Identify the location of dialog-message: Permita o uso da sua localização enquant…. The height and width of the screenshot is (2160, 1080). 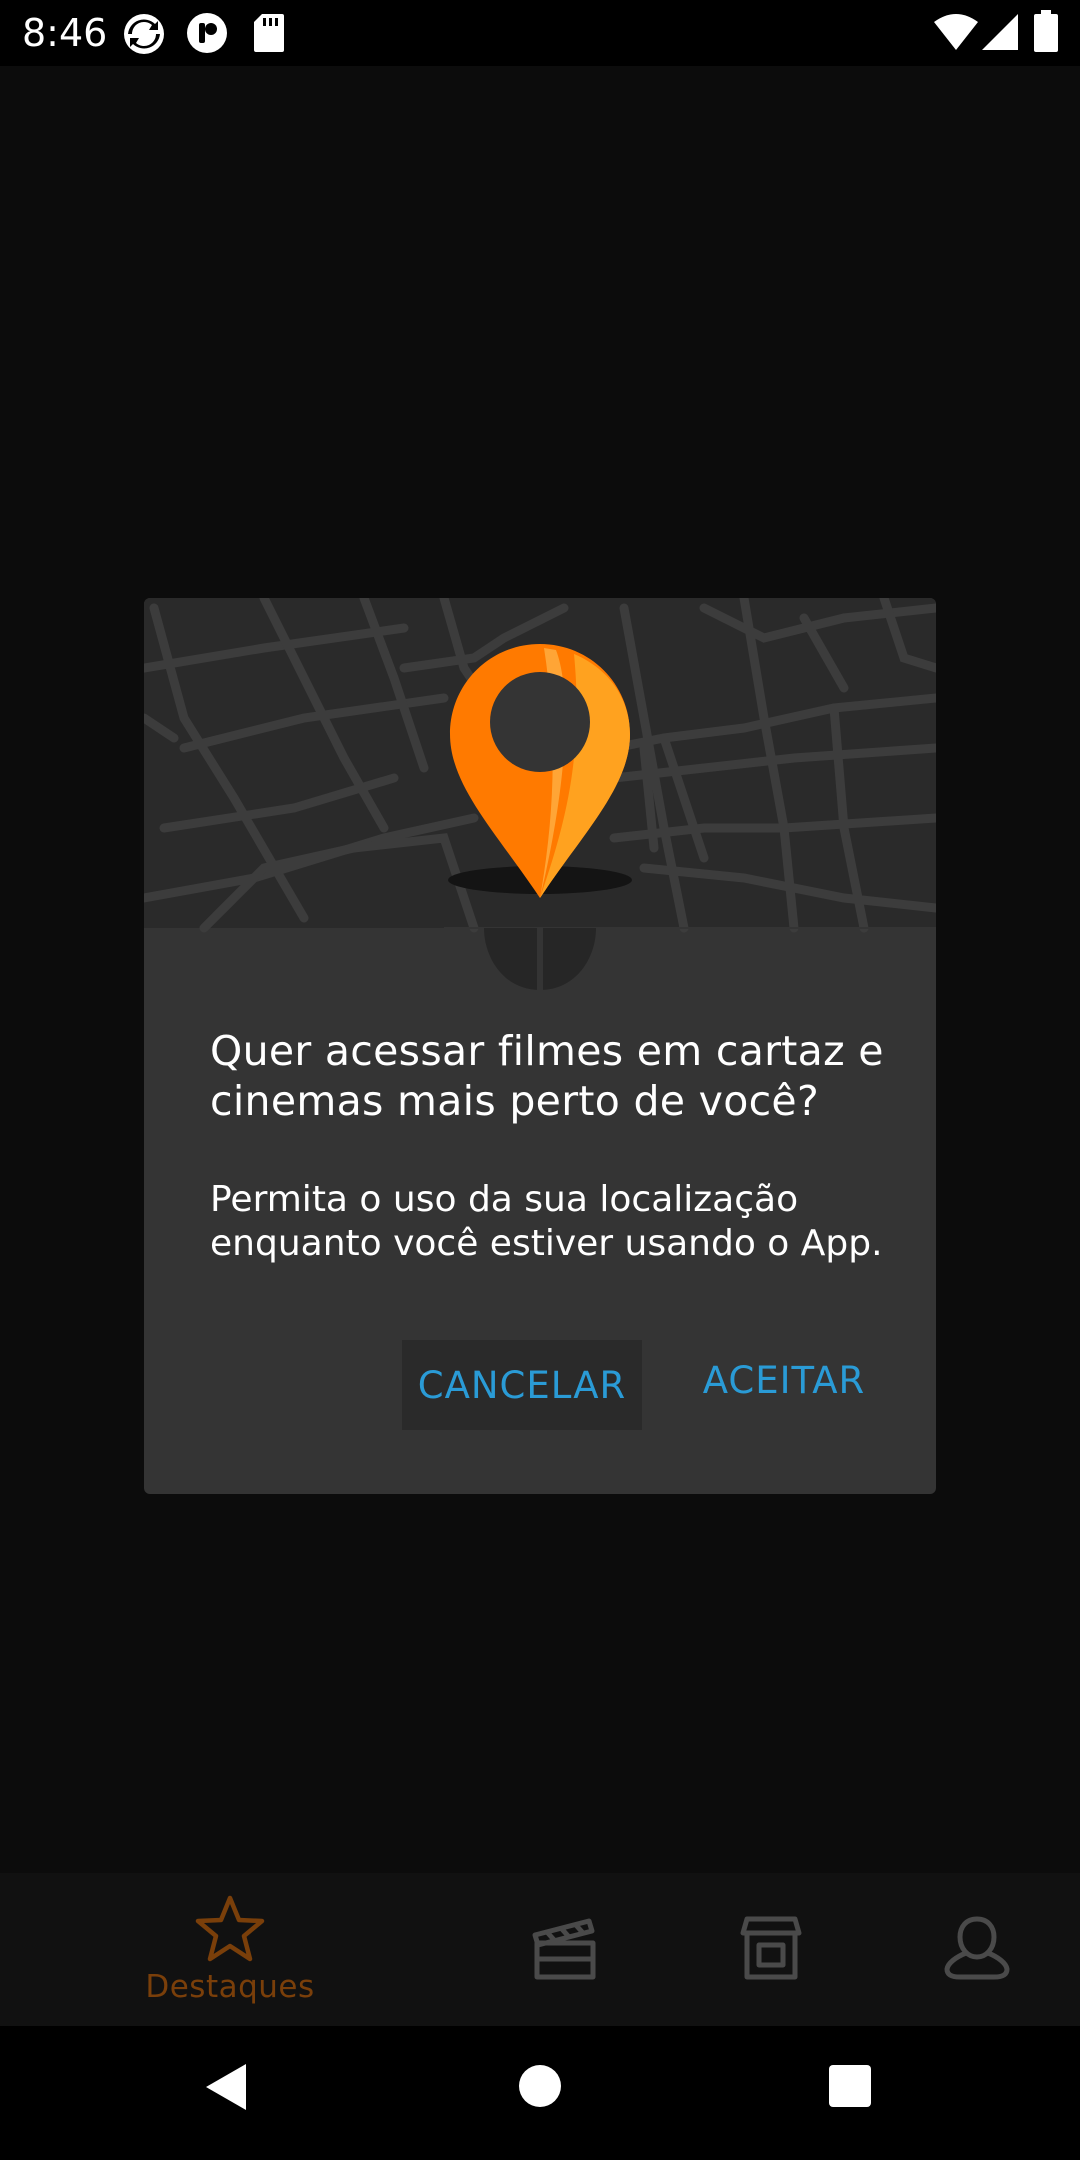
(546, 1221).